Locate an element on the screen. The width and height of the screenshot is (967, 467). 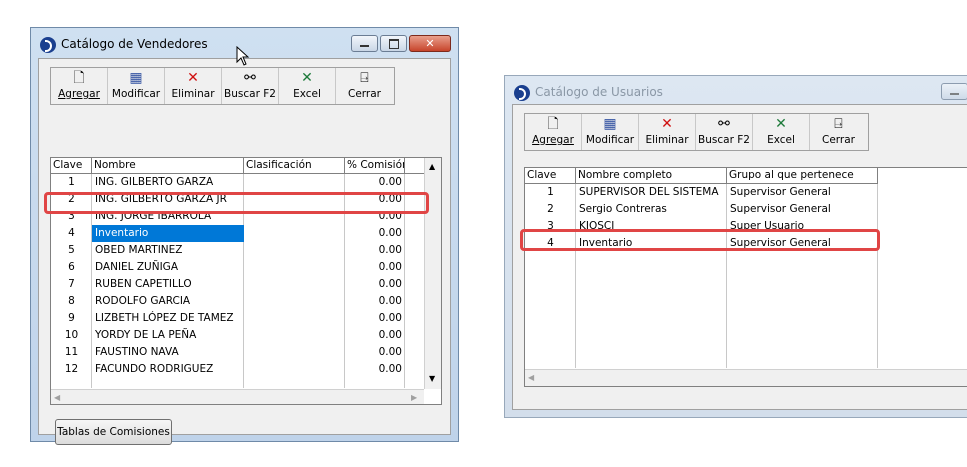
table-row: 9 LIZBETH LÓPEZ DE TAMEZ 0.00 is located at coordinates (228, 318).